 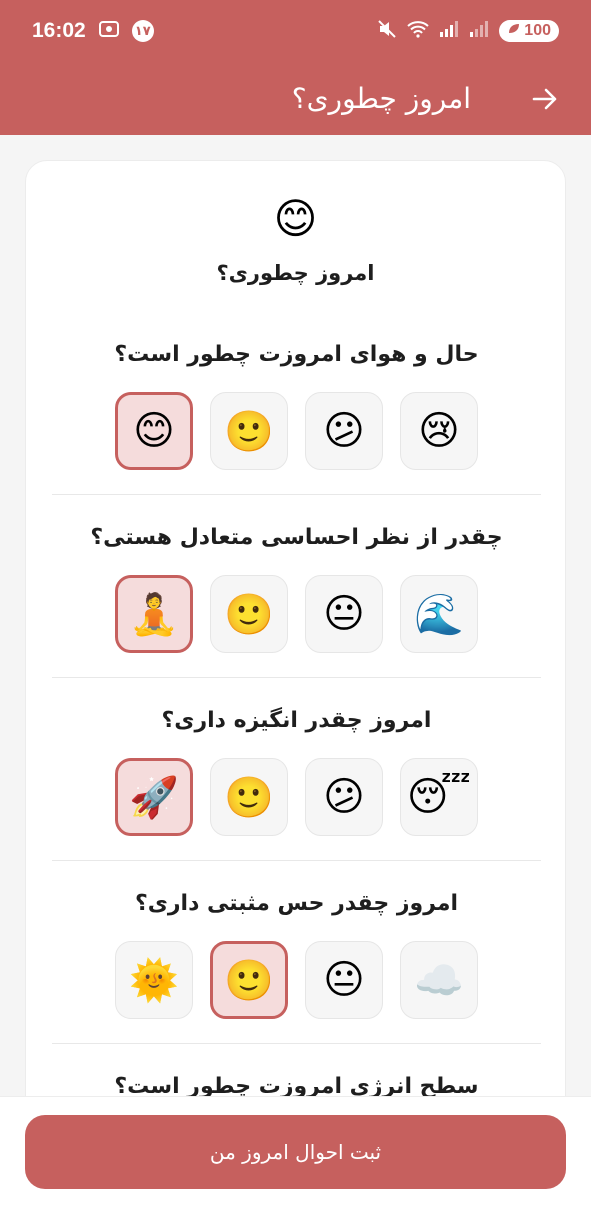 What do you see at coordinates (439, 431) in the screenshot?
I see `option-crying-icon: 😢` at bounding box center [439, 431].